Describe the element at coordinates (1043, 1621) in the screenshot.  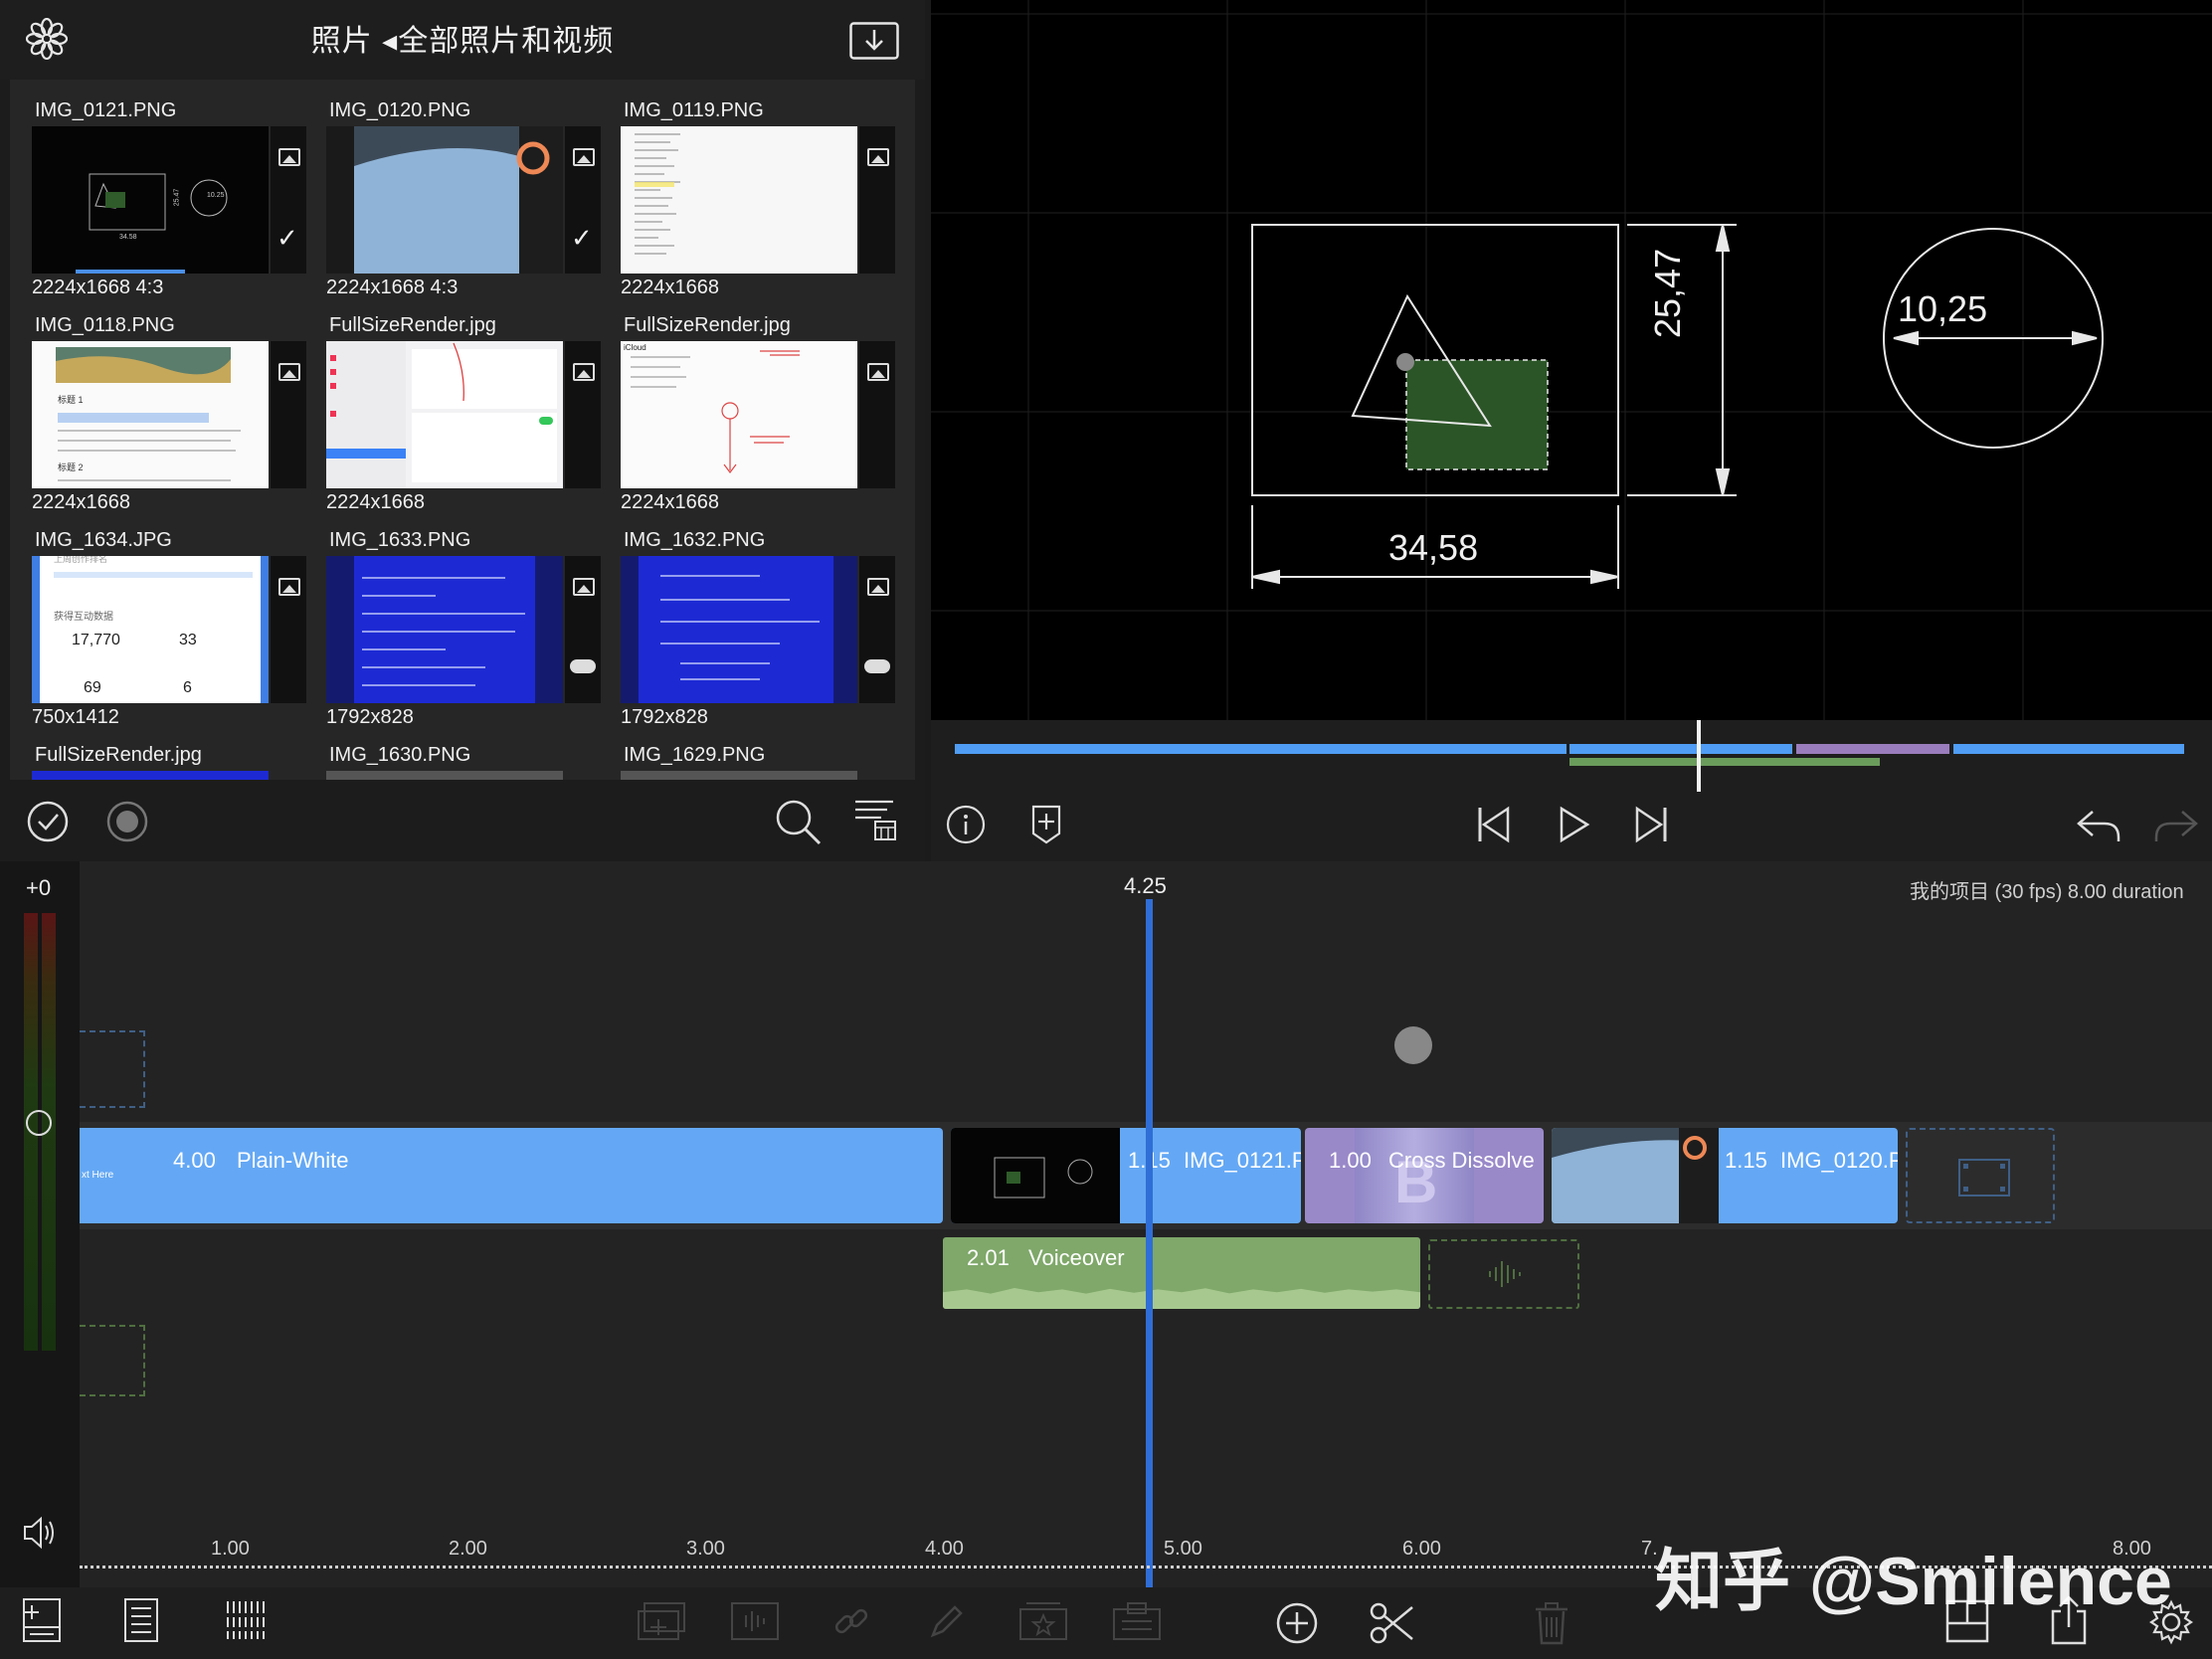
I see `favorite-clip-icon` at that location.